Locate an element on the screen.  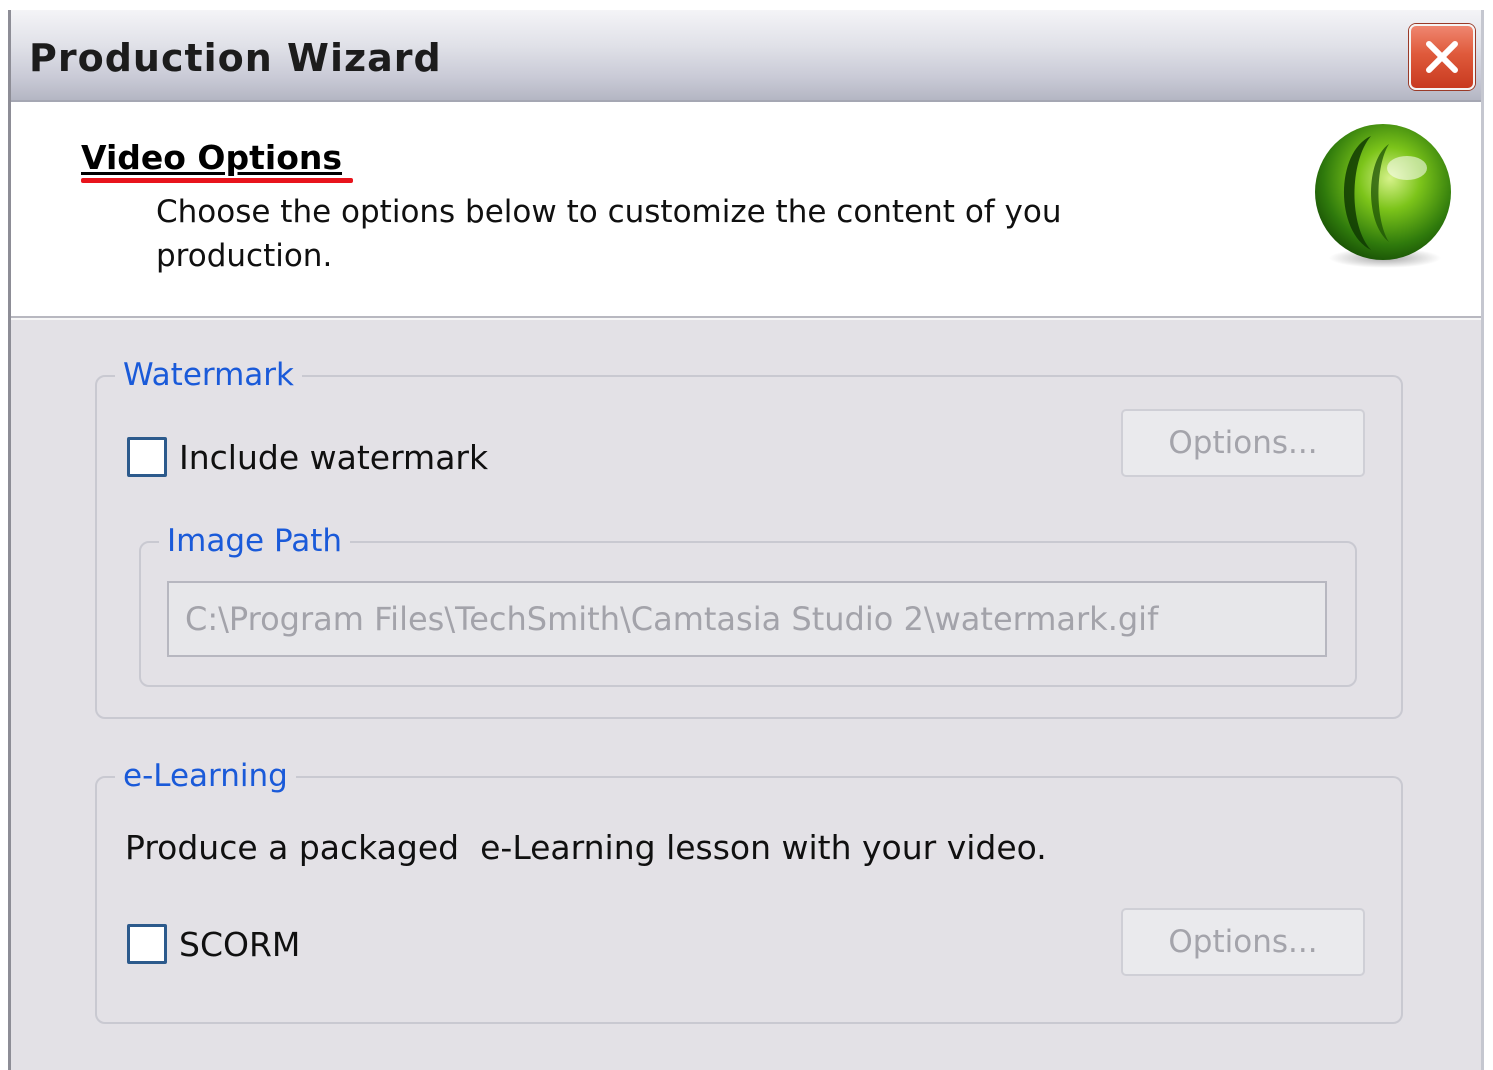
camtasia-logo-icon is located at coordinates (1383, 196).